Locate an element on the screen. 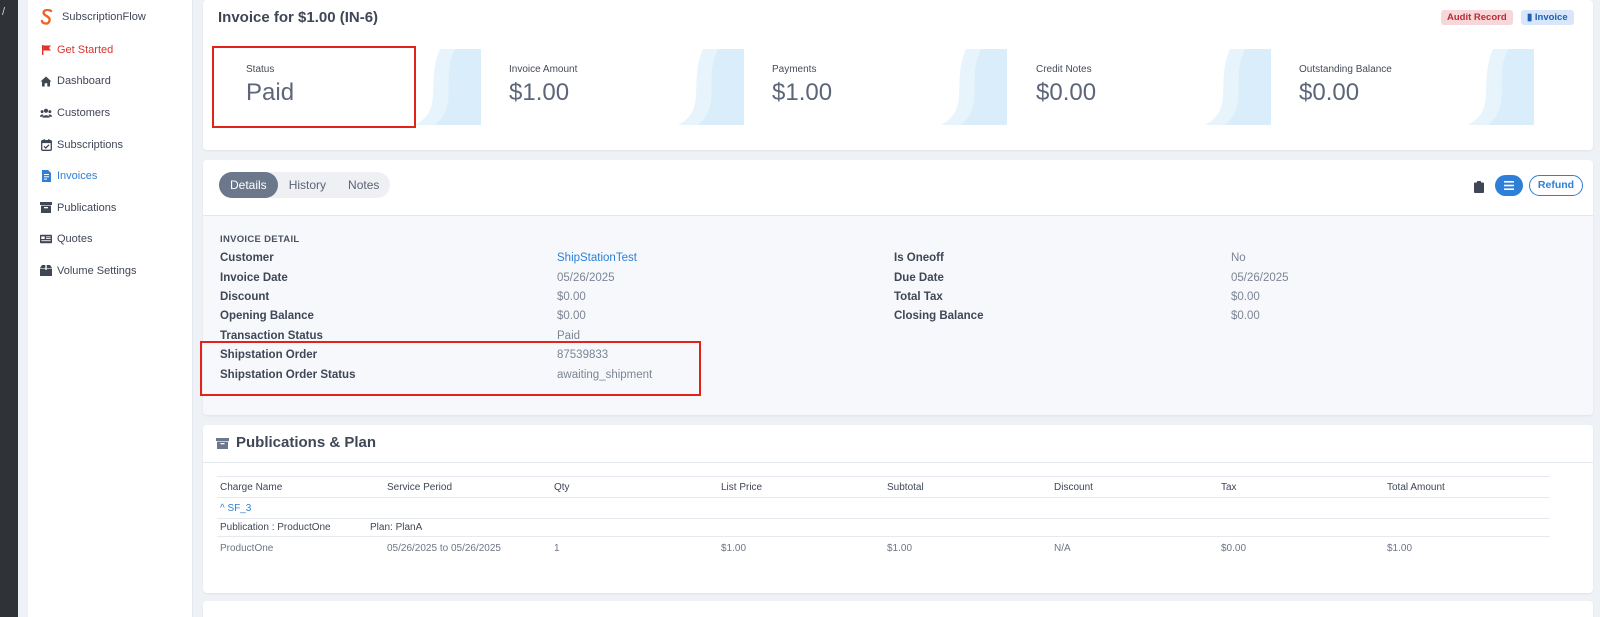 This screenshot has width=1600, height=617. id-card-icon is located at coordinates (46, 239).